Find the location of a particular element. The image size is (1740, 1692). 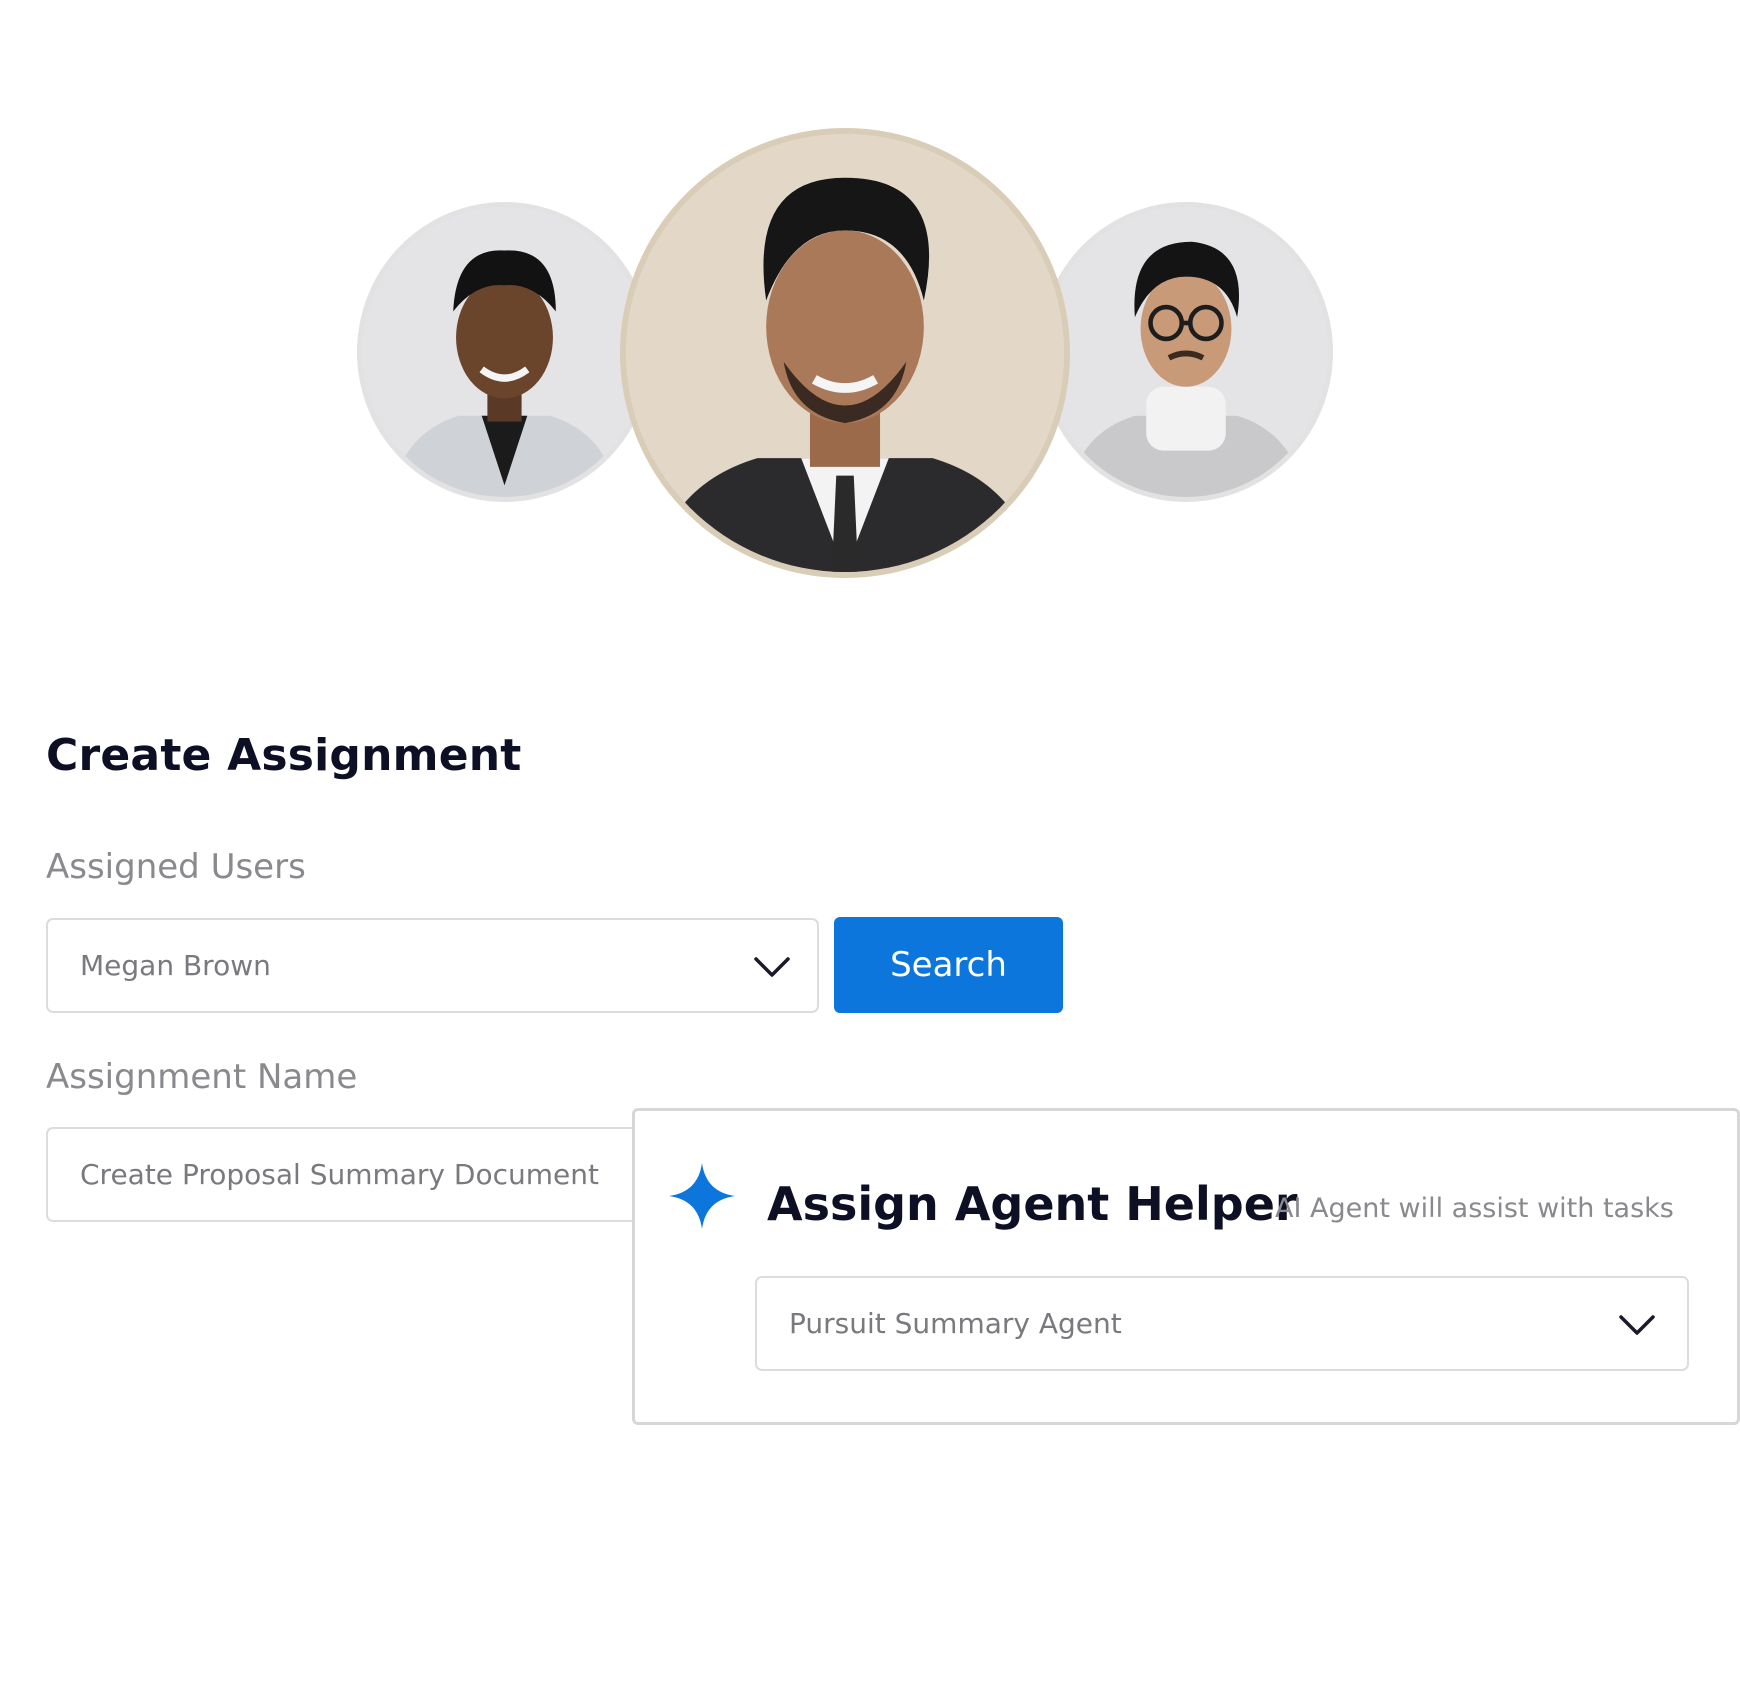

search-button: Search is located at coordinates (948, 965).